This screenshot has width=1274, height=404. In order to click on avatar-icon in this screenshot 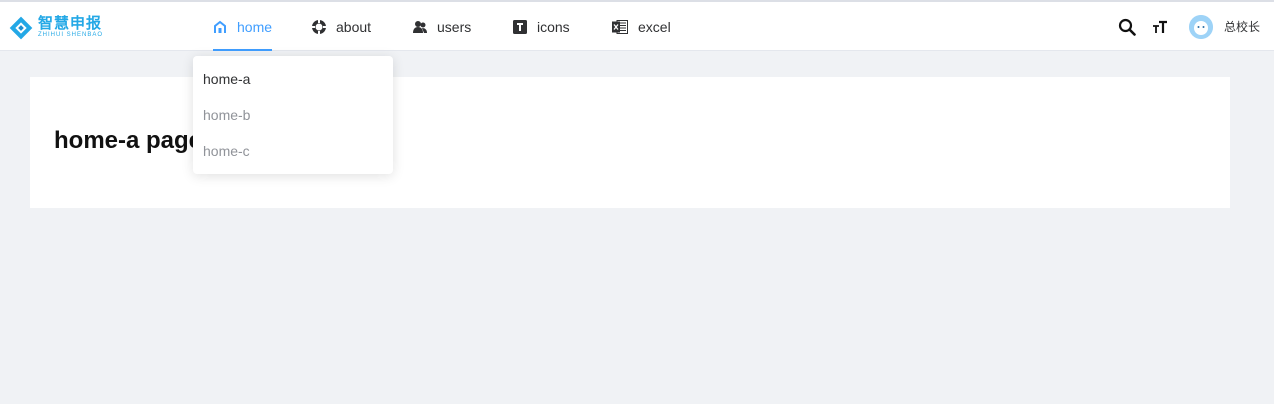, I will do `click(1201, 26)`.